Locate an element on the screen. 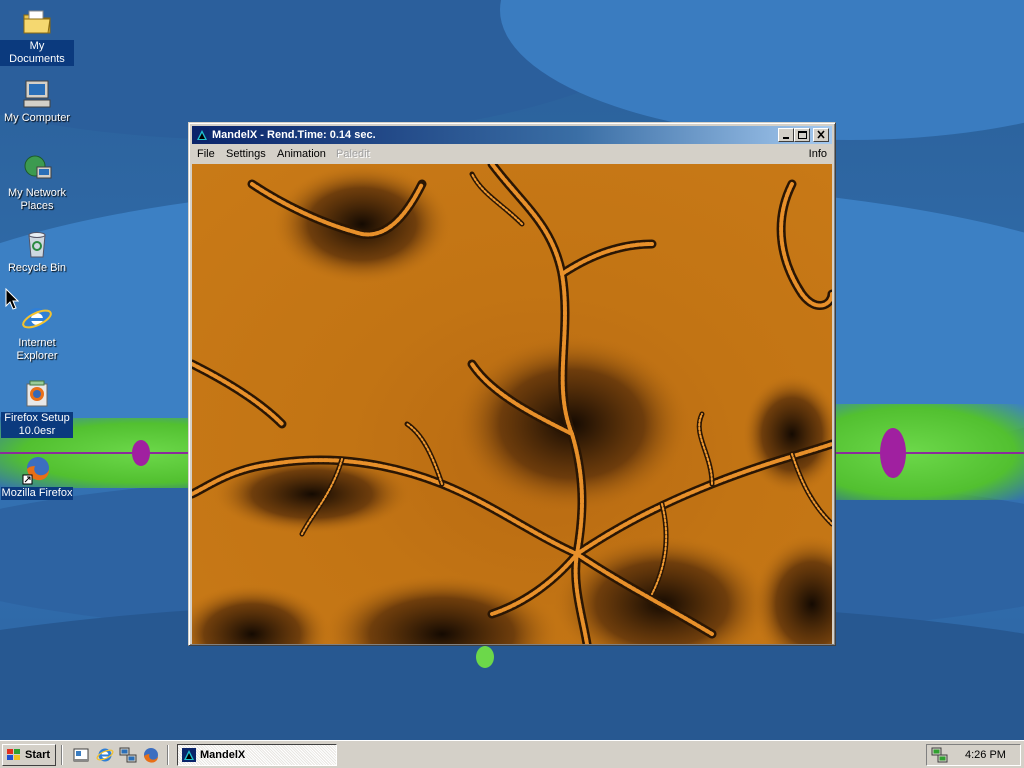  taskbar-button-mandelx: MandelX is located at coordinates (257, 755).